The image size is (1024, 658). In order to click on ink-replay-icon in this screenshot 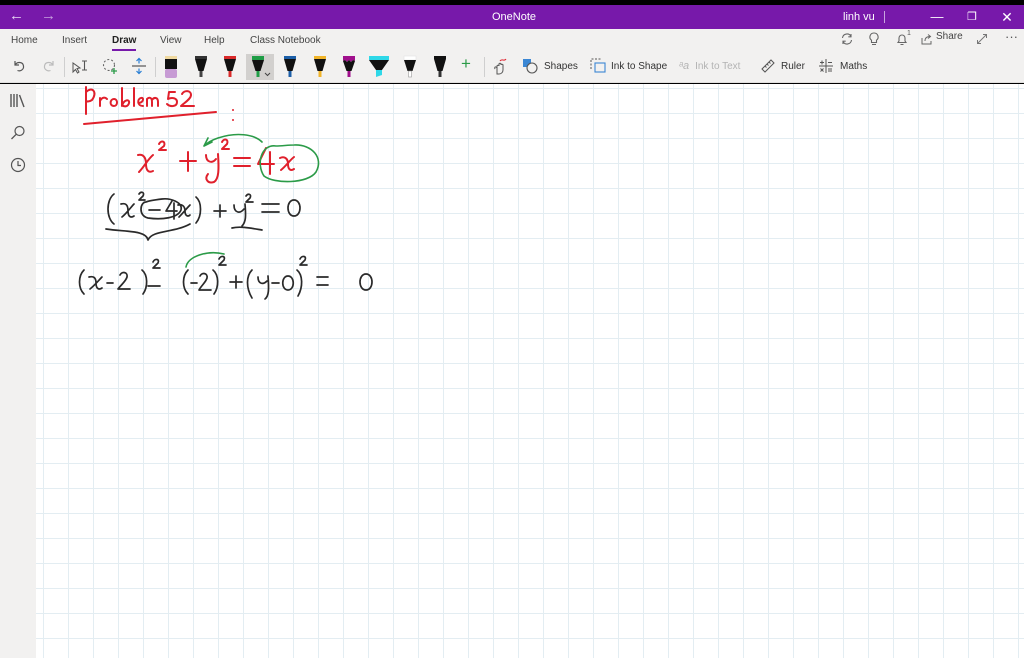, I will do `click(500, 66)`.